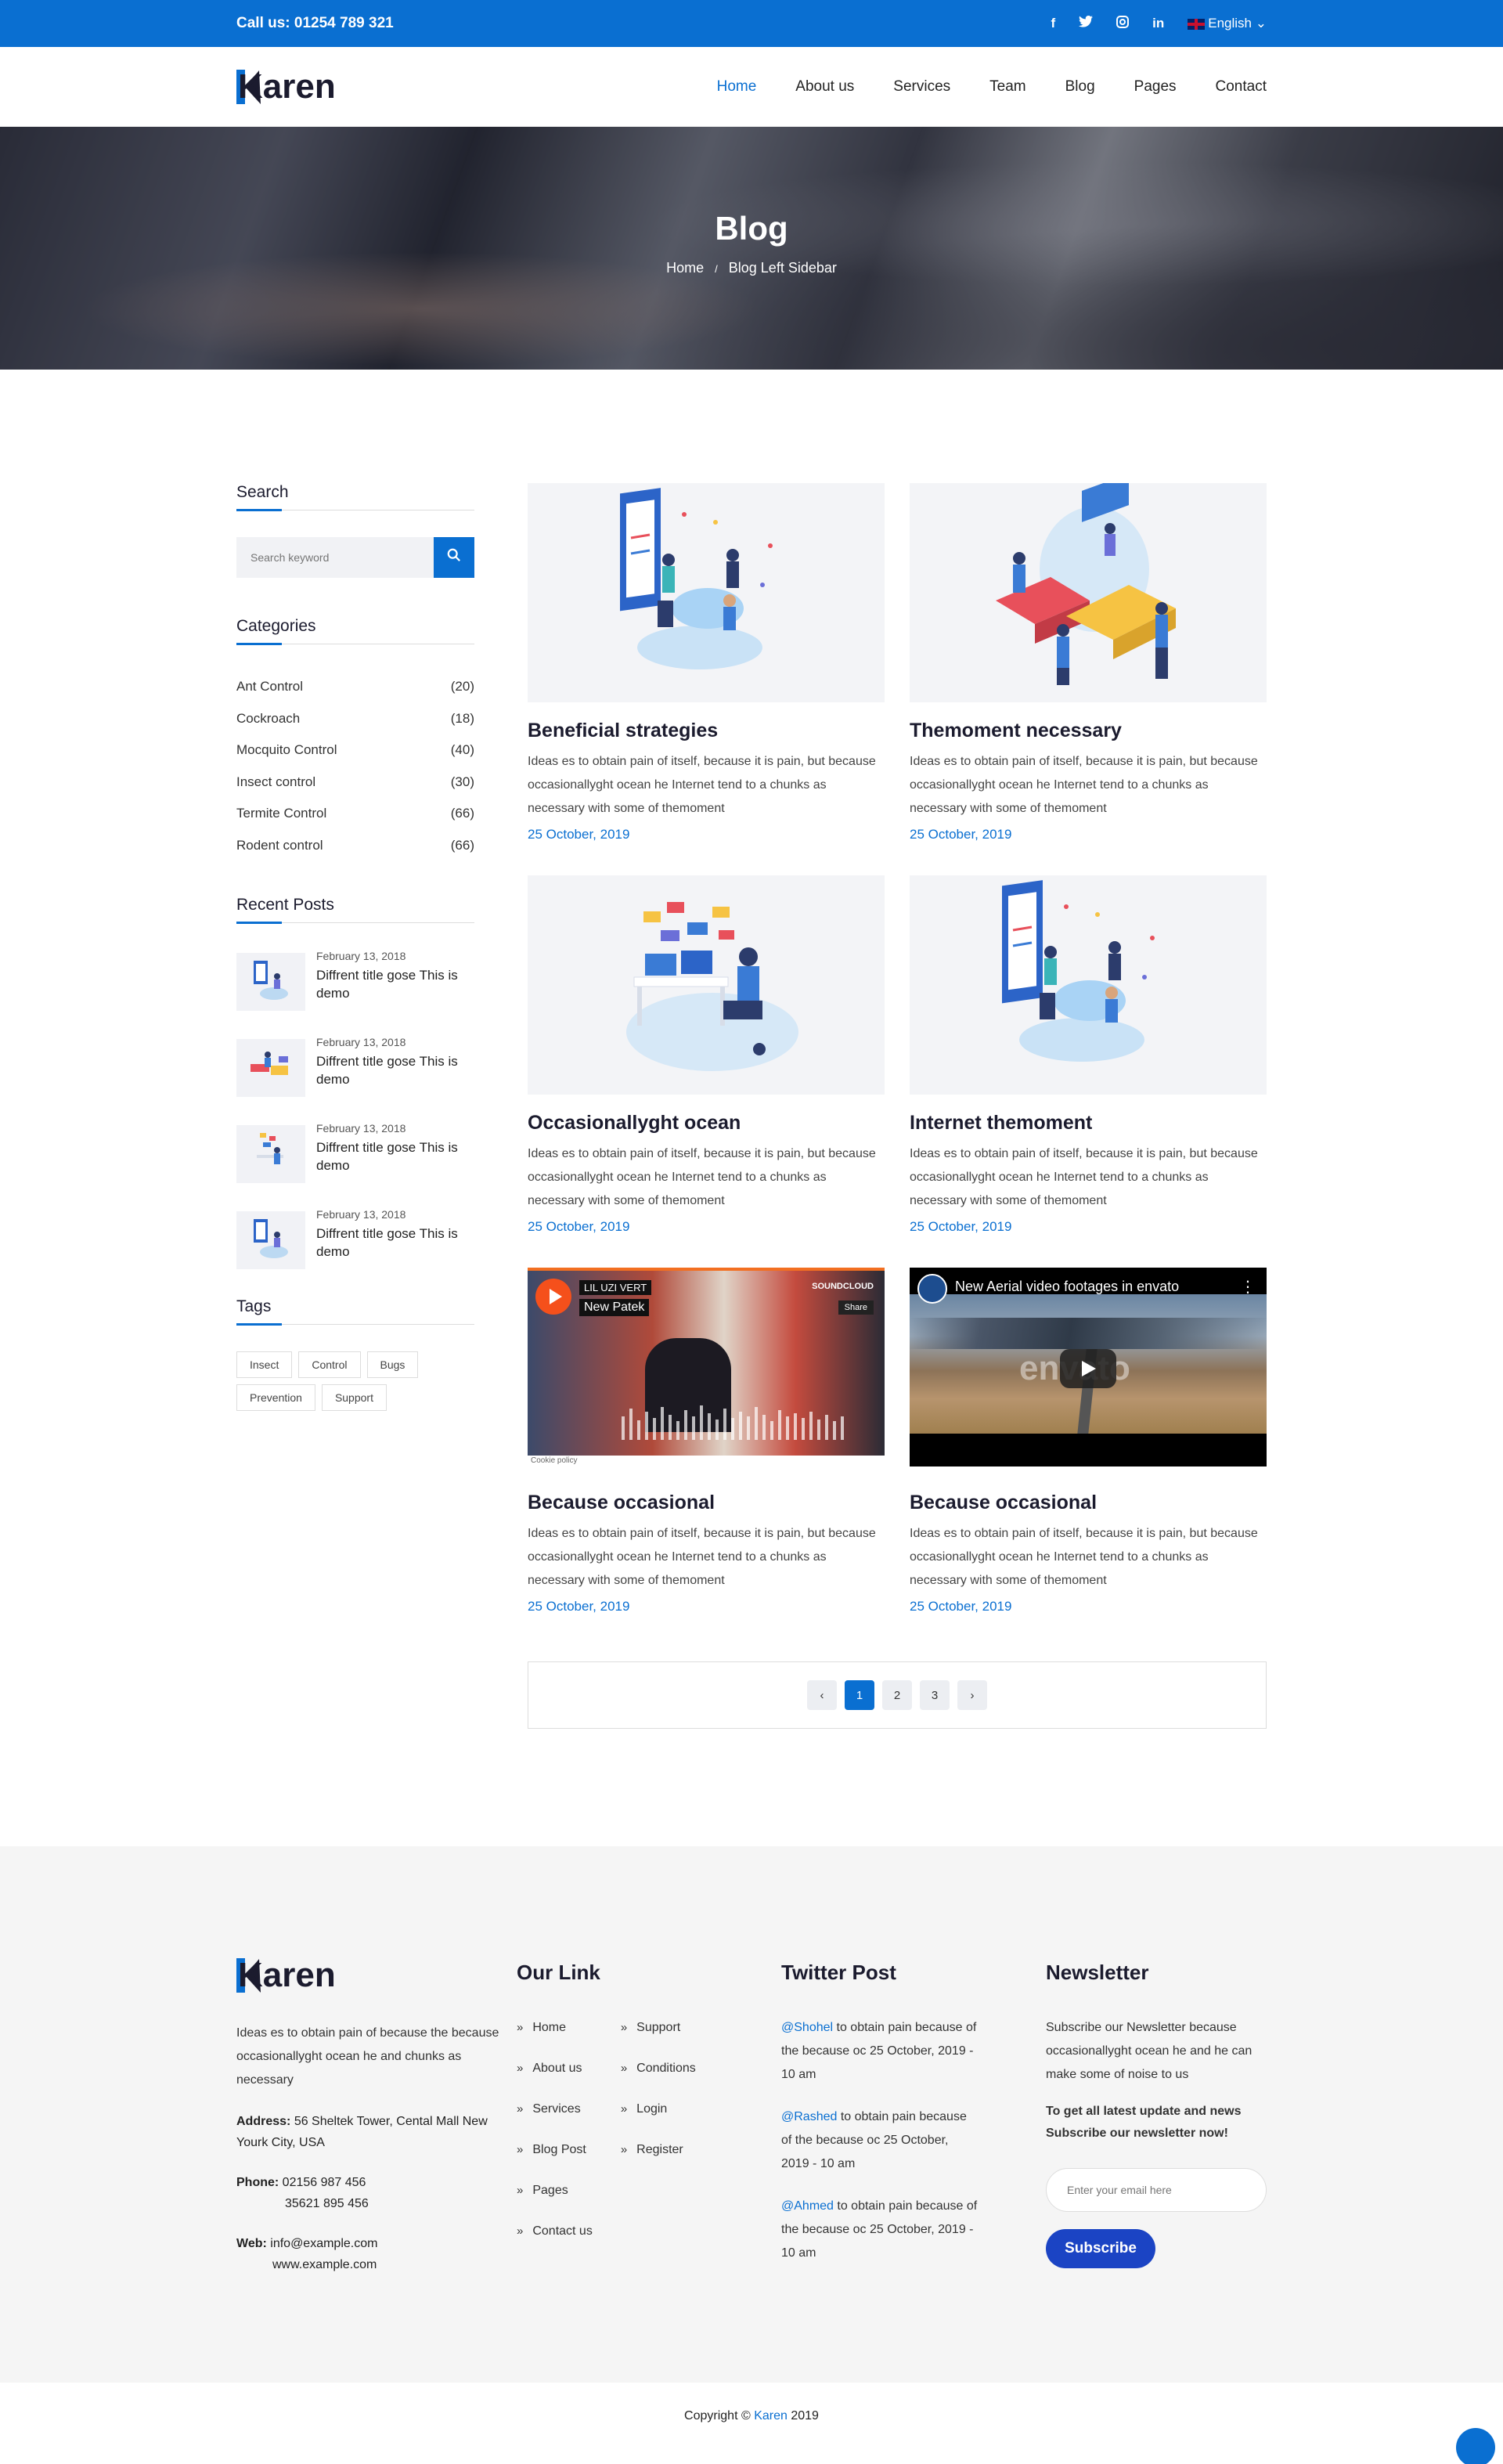  Describe the element at coordinates (1156, 87) in the screenshot. I see `nav-pages: Pages` at that location.